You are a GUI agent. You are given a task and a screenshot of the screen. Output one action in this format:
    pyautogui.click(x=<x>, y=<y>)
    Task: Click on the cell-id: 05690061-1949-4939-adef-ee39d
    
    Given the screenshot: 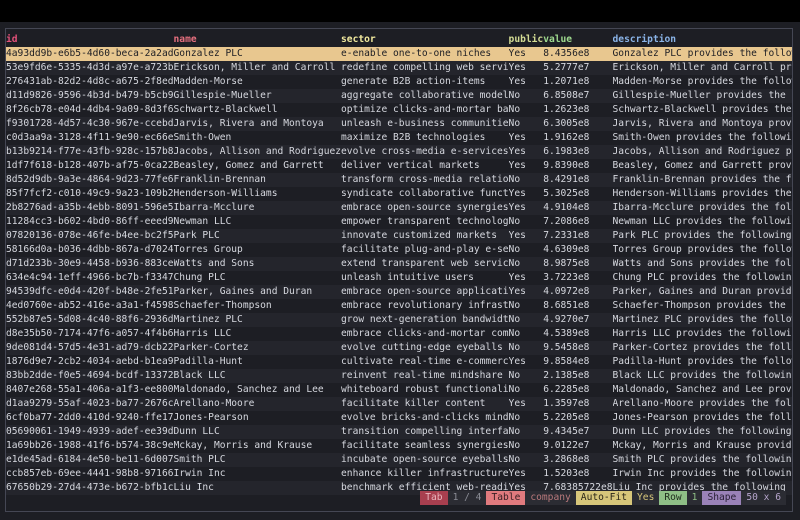 What is the action you would take?
    pyautogui.click(x=90, y=432)
    